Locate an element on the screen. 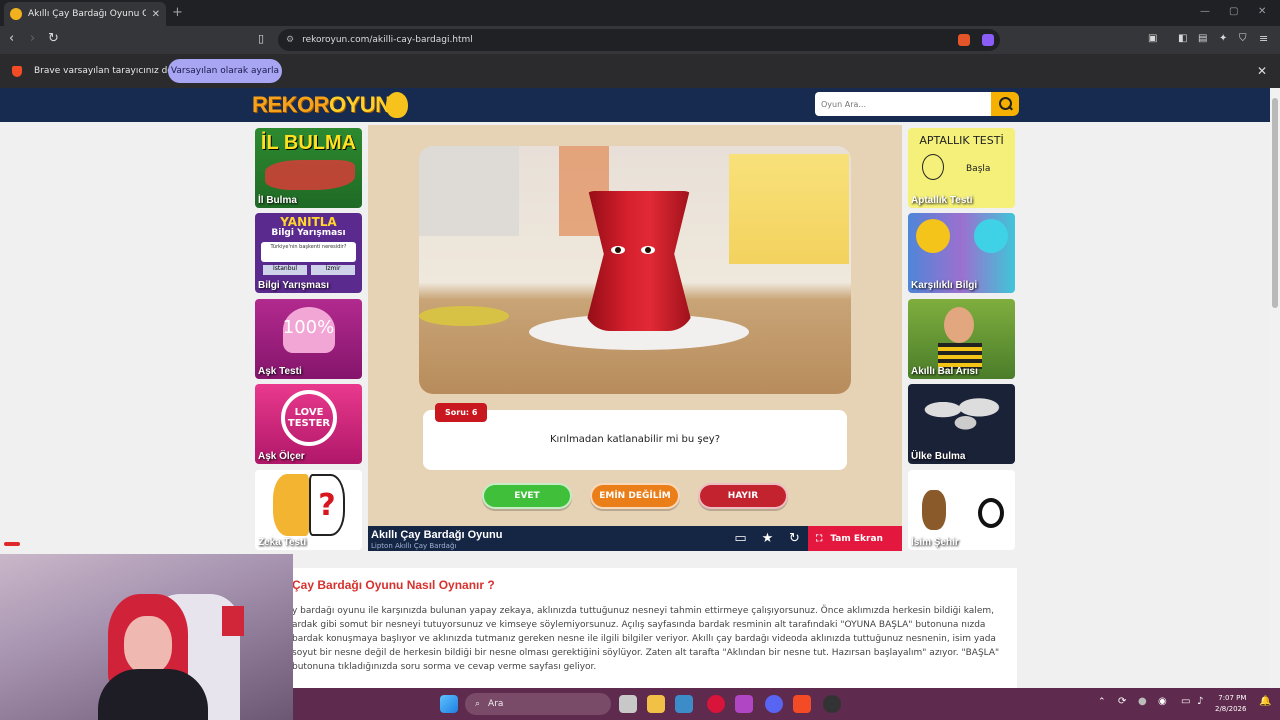 The image size is (1280, 720). card-label: Ülke Bulma is located at coordinates (938, 456).